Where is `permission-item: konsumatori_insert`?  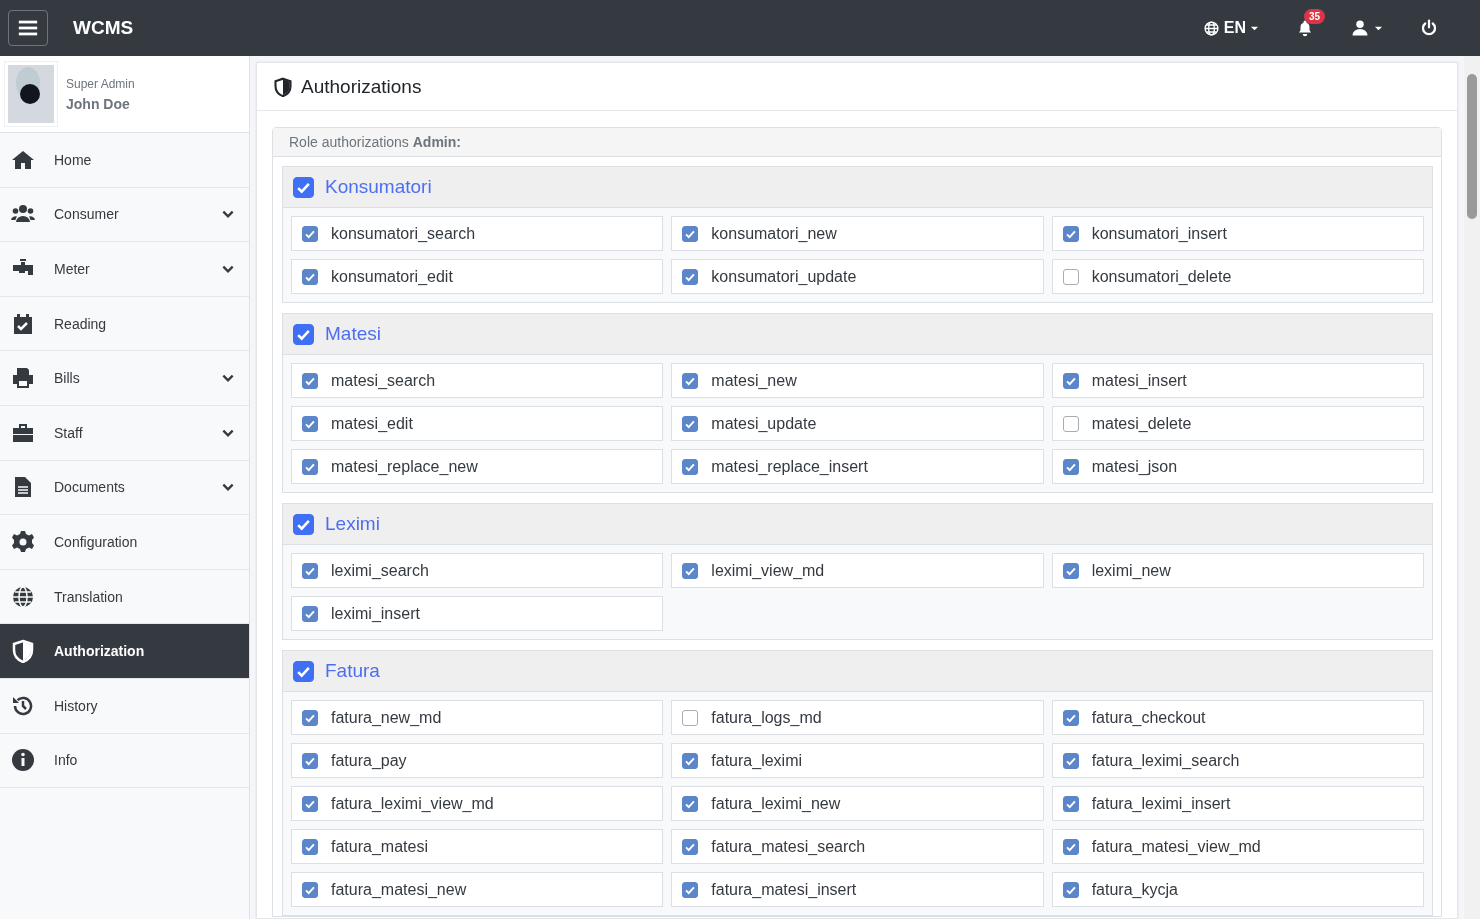 permission-item: konsumatori_insert is located at coordinates (1237, 233).